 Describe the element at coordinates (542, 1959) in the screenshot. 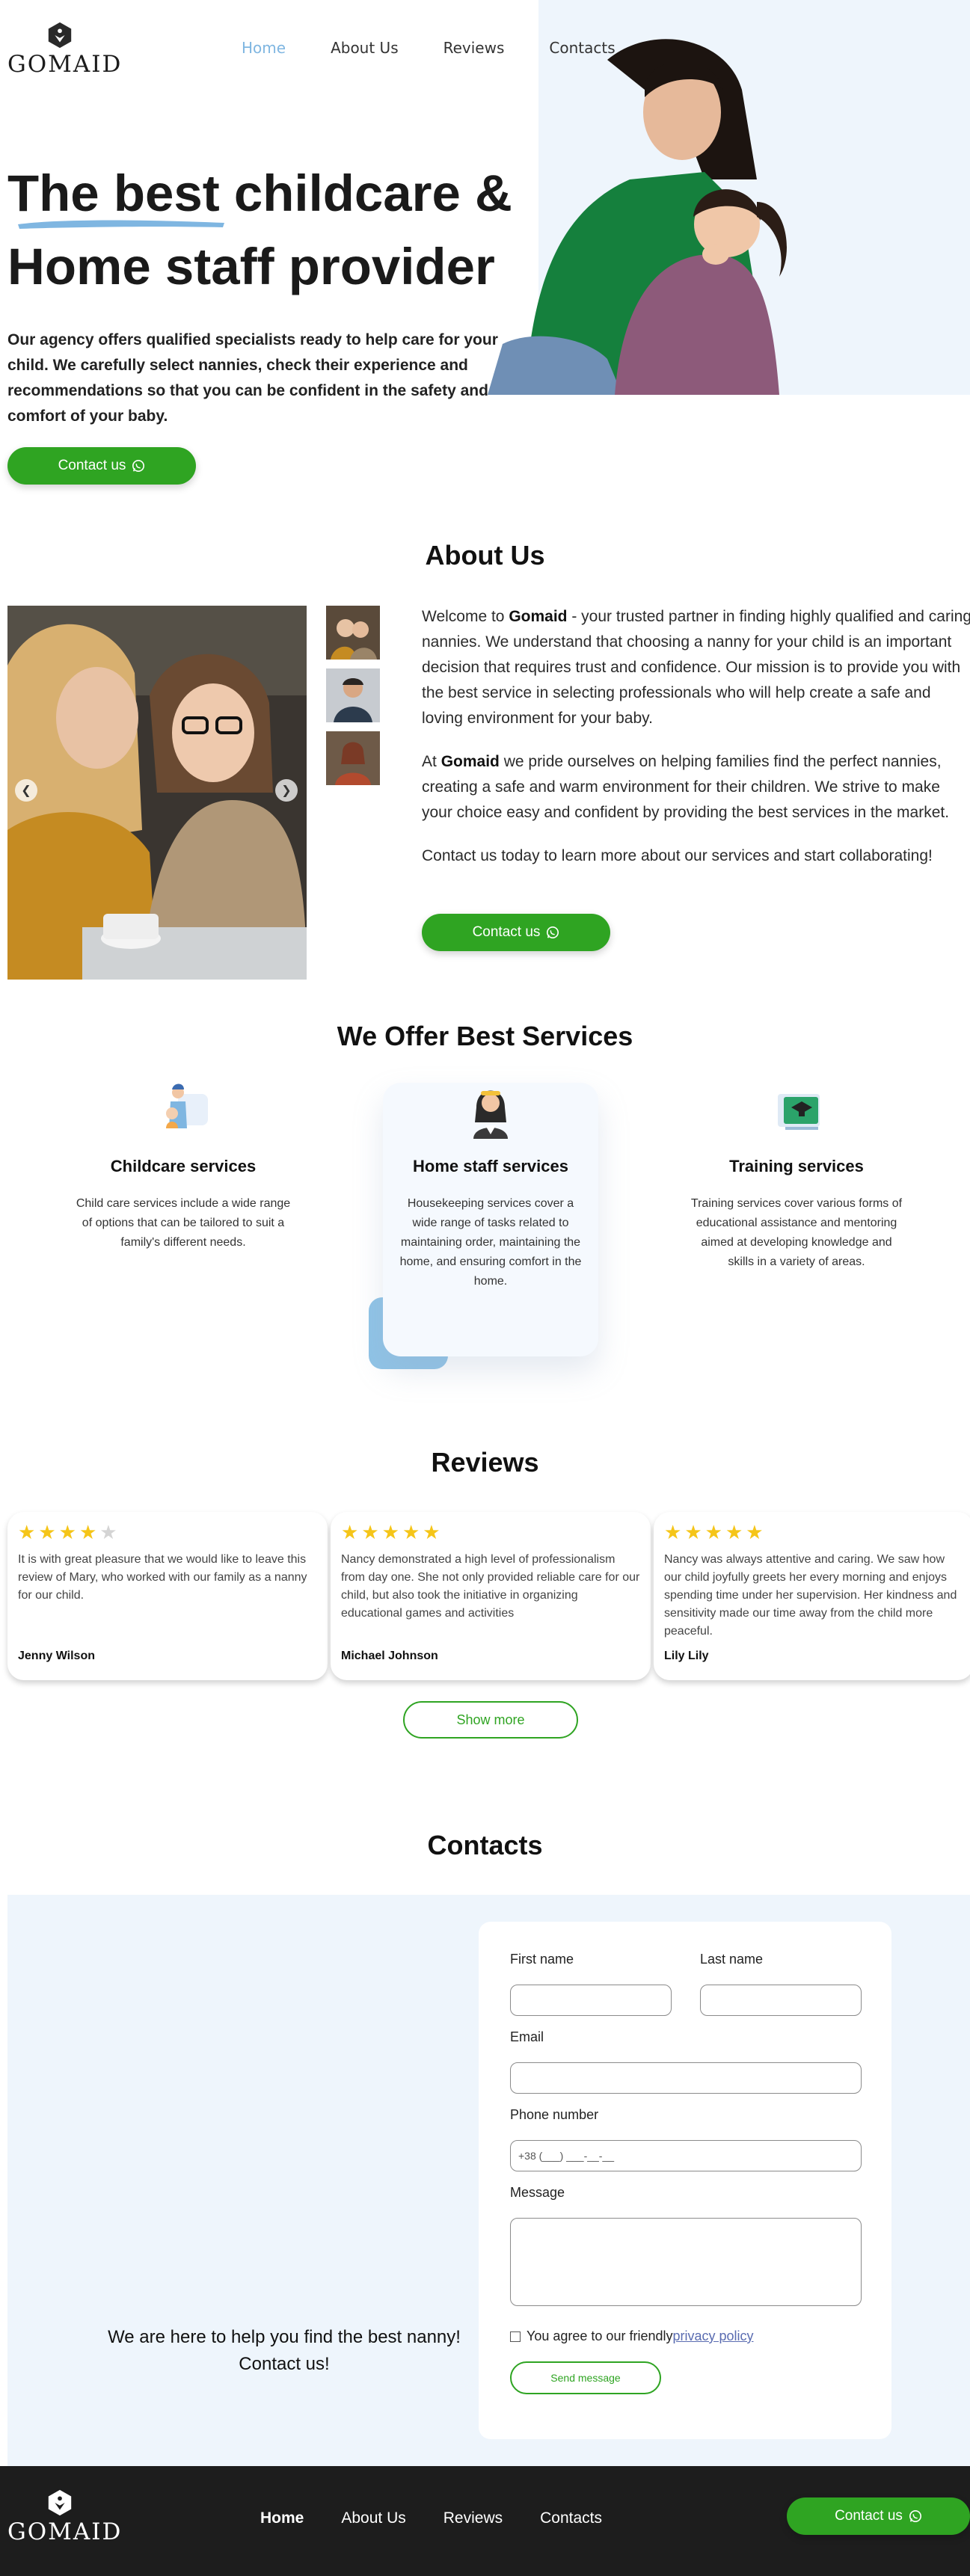

I see `first-name-label: First name` at that location.